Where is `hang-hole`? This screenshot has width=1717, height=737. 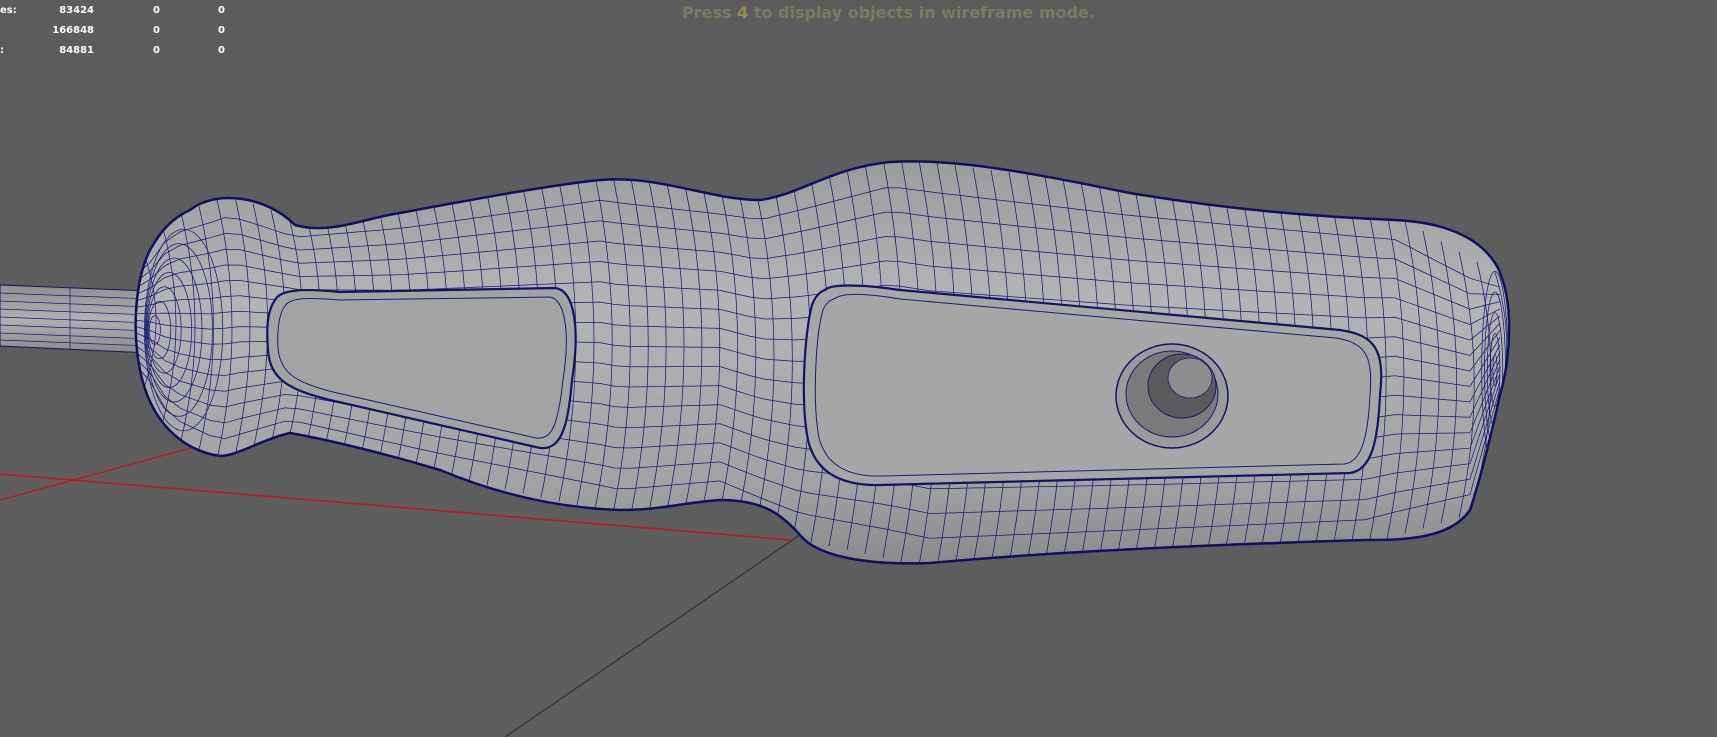
hang-hole is located at coordinates (1172, 396).